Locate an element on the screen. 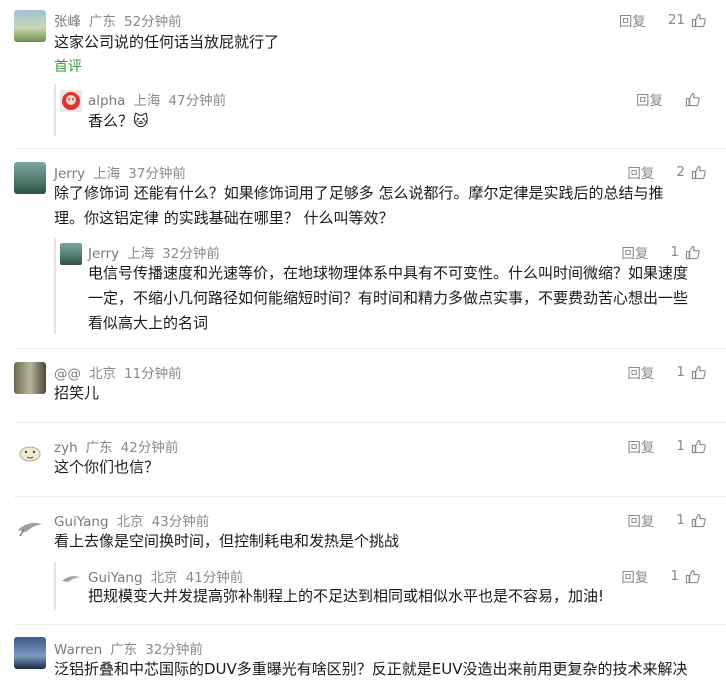 Image resolution: width=726 pixels, height=692 pixels. reply-text: 把规模变大并发提高弥补制程上的不足达到相同或相似水平也是不容易，加油! is located at coordinates (346, 596).